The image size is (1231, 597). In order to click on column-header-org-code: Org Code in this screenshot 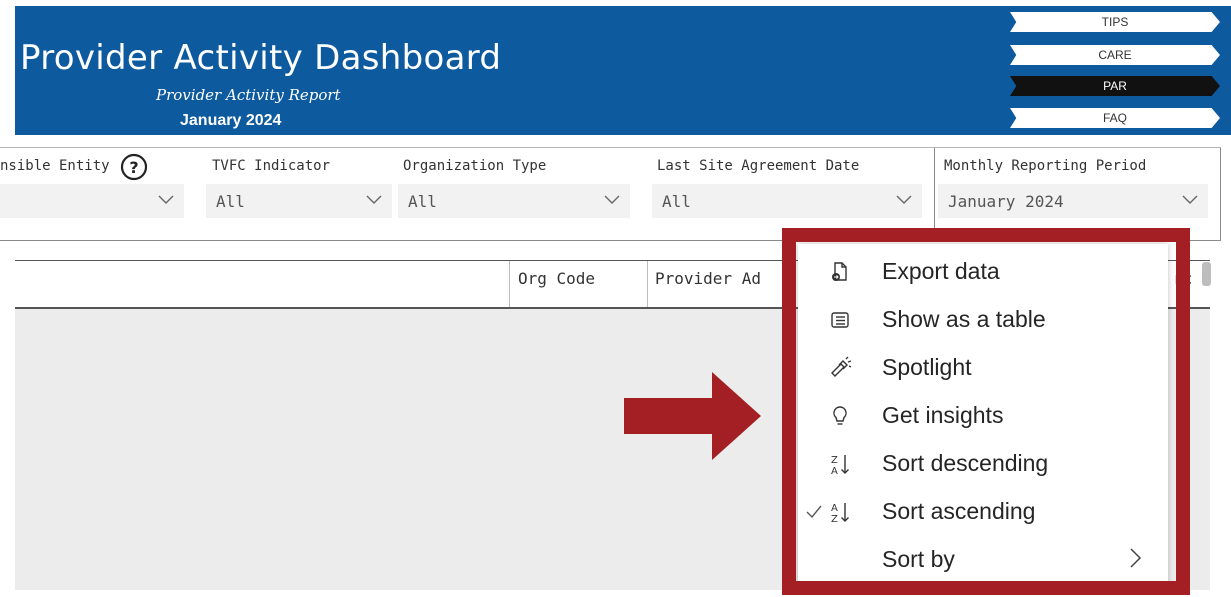, I will do `click(556, 278)`.